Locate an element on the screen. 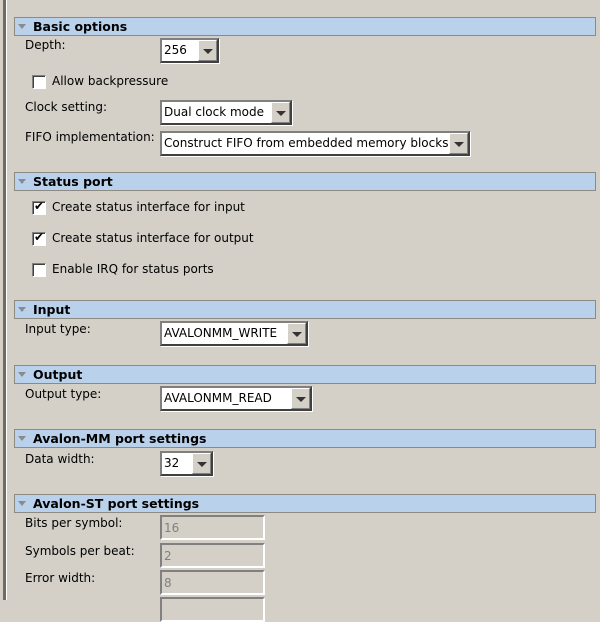 The width and height of the screenshot is (600, 622). status-input-checkbox is located at coordinates (39, 207).